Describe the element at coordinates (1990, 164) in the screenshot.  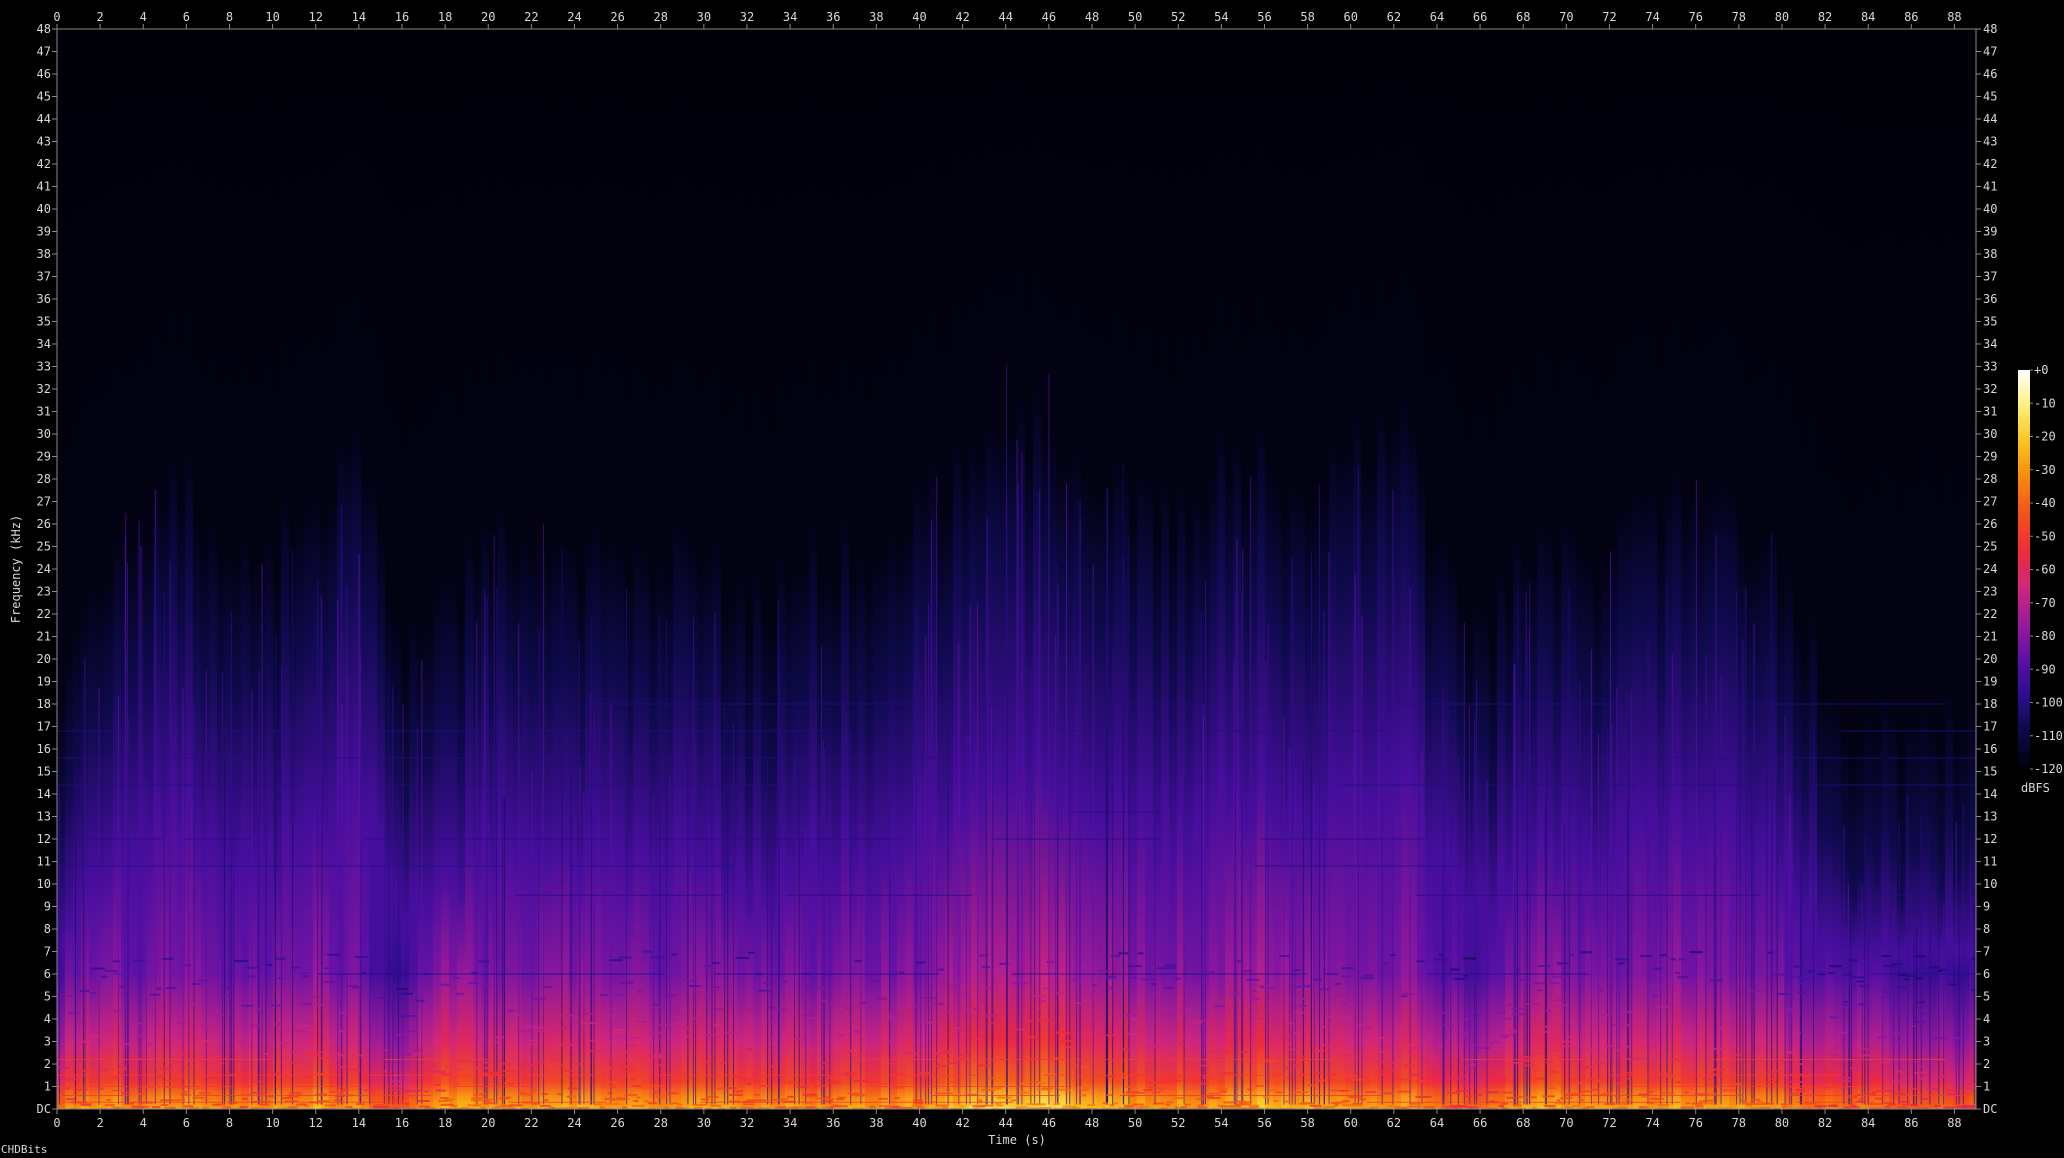
I see `y-tick-label-right: 42` at that location.